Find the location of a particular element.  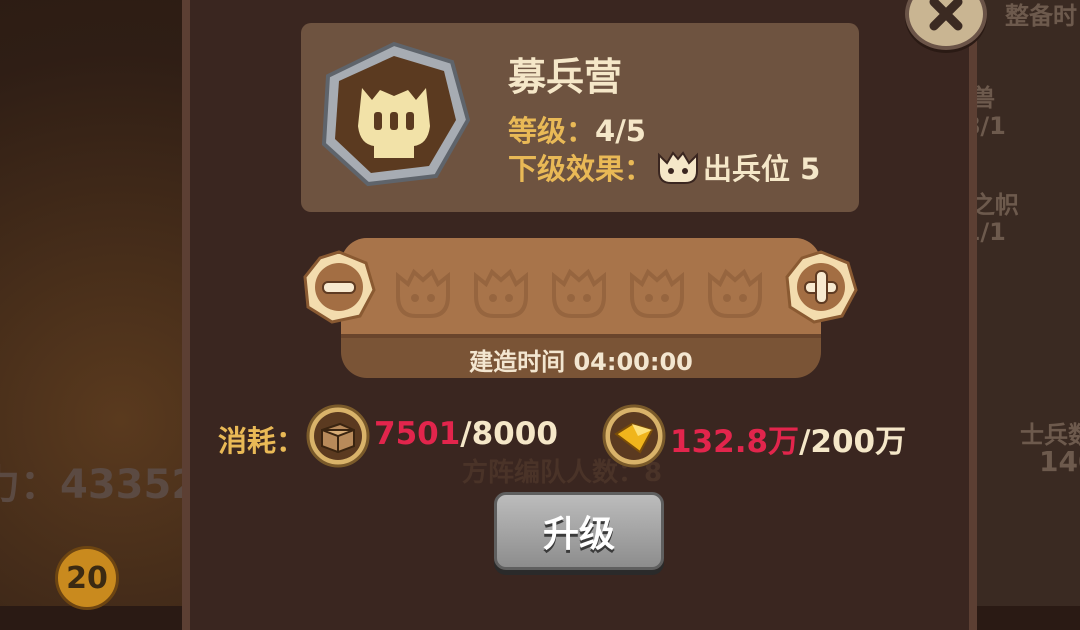

background-level-badge: 20 is located at coordinates (87, 578).